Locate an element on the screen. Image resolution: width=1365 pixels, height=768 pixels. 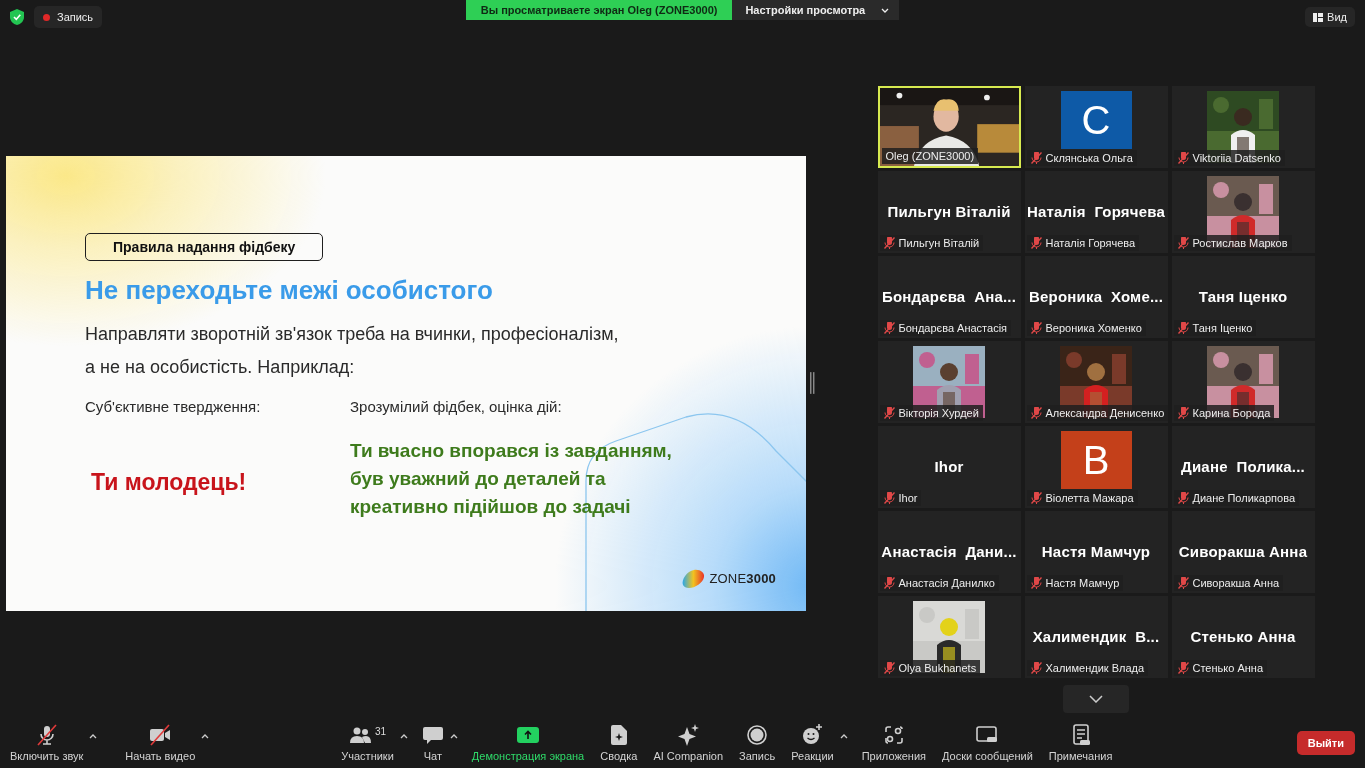
participant-name: Диане Поликарпова is located at coordinates (1243, 498).